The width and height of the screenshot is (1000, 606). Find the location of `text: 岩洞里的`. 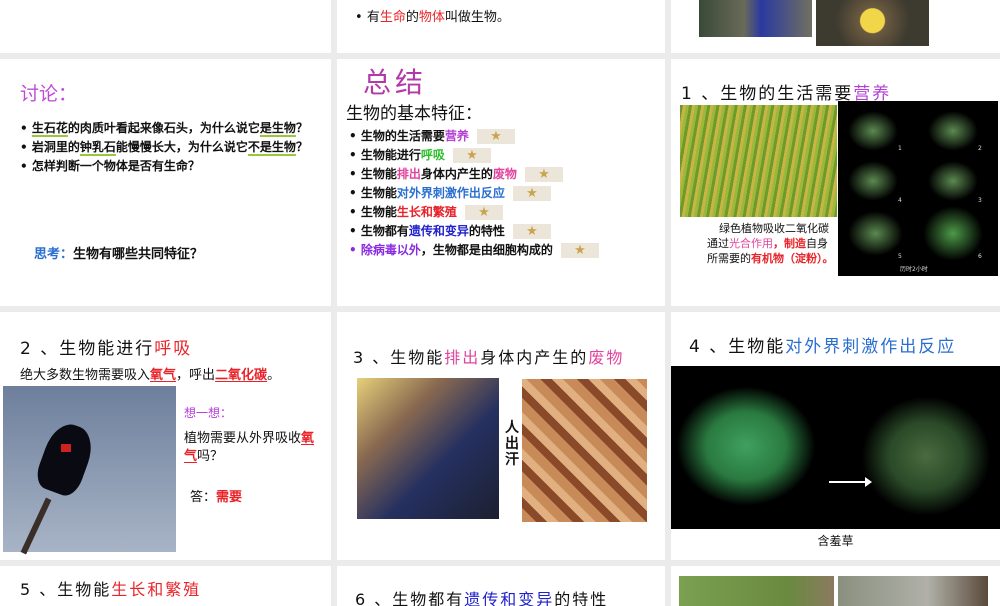

text: 岩洞里的 is located at coordinates (55, 147).